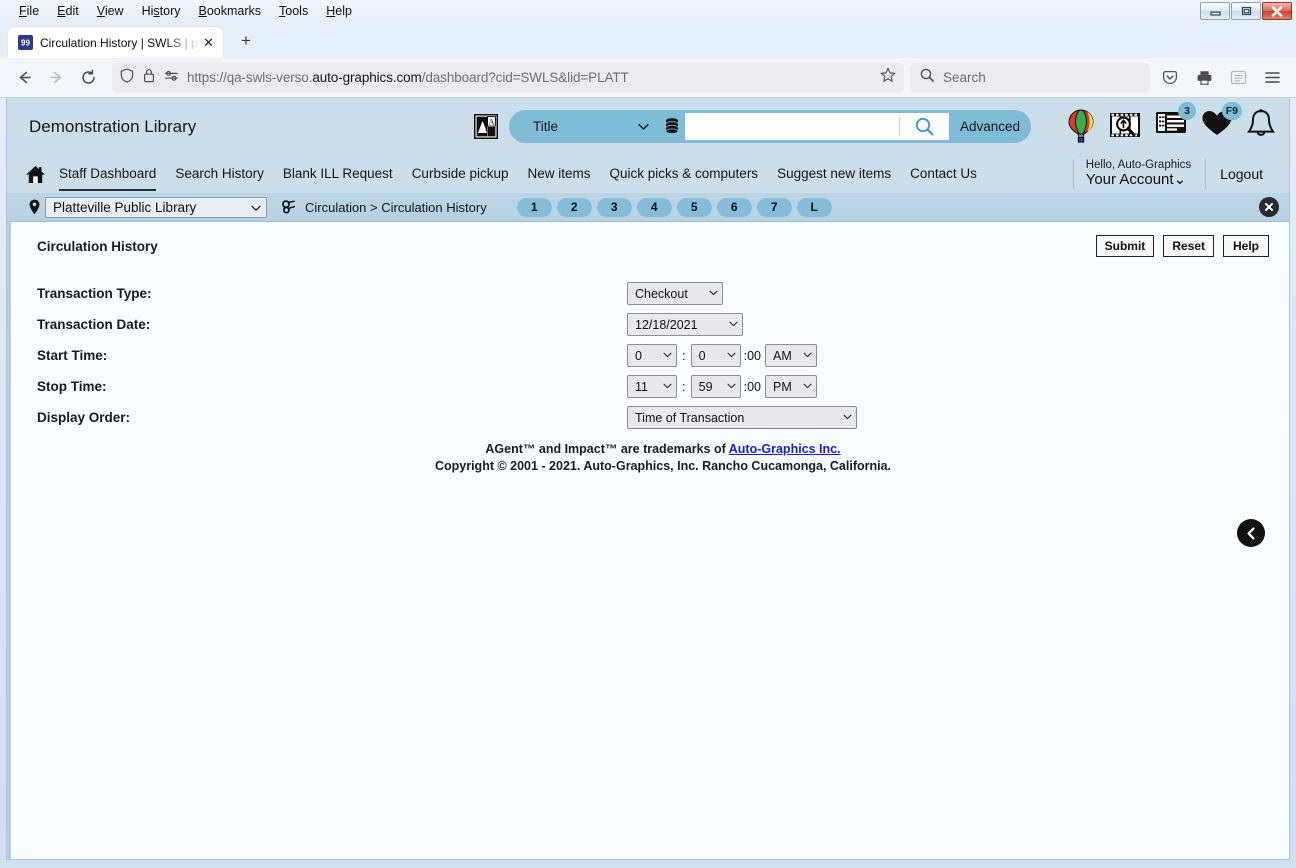 The width and height of the screenshot is (1296, 868). I want to click on stop-time-hour-select: 11, so click(652, 386).